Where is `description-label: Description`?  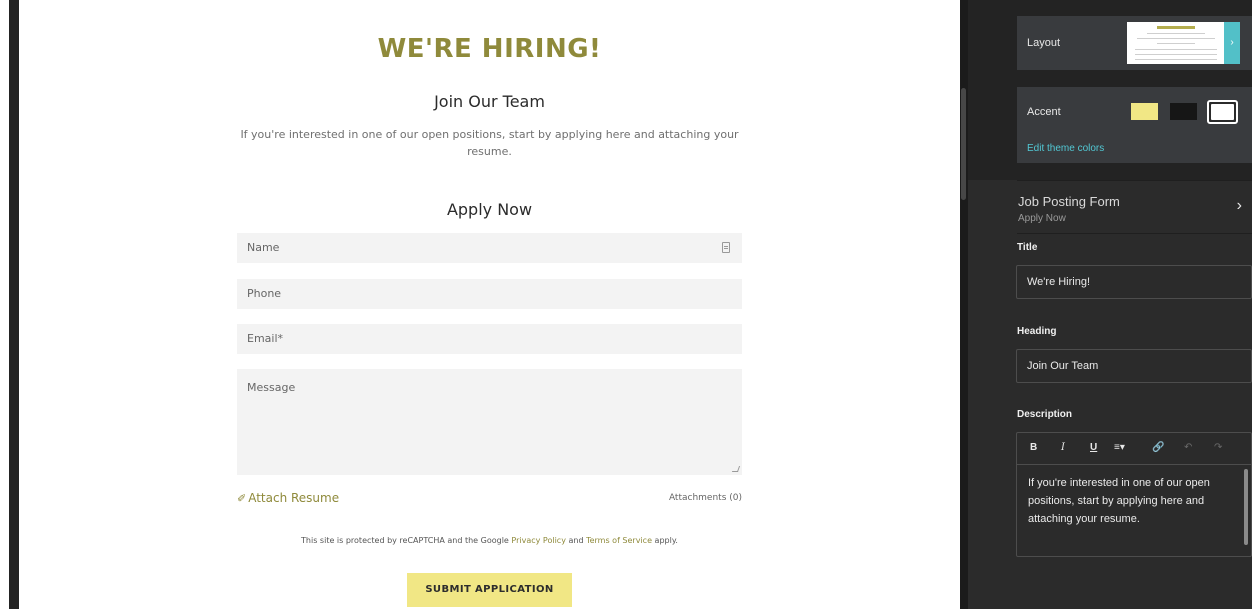
description-label: Description is located at coordinates (1045, 414).